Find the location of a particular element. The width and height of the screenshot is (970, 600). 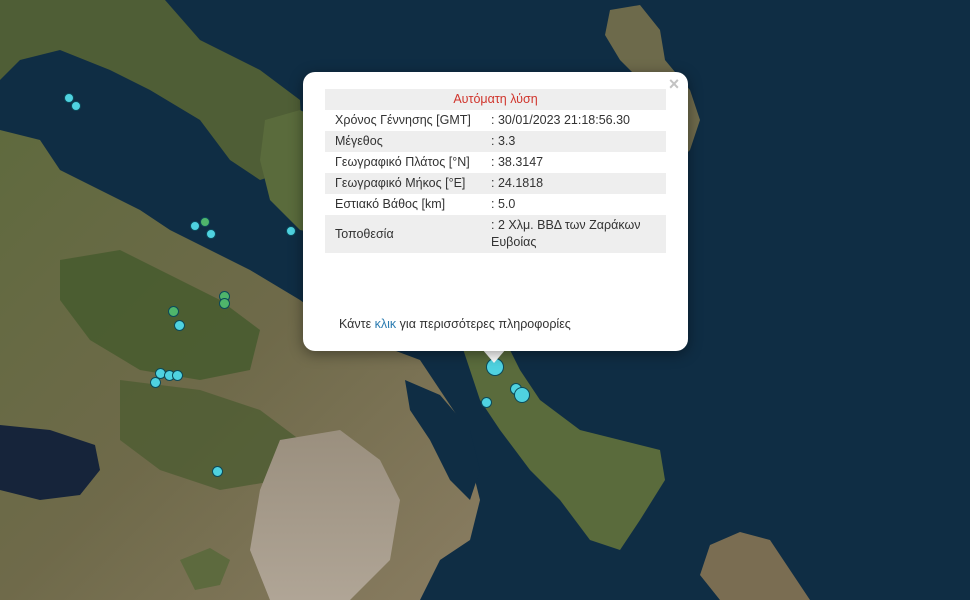

popup-tip is located at coordinates (494, 356).